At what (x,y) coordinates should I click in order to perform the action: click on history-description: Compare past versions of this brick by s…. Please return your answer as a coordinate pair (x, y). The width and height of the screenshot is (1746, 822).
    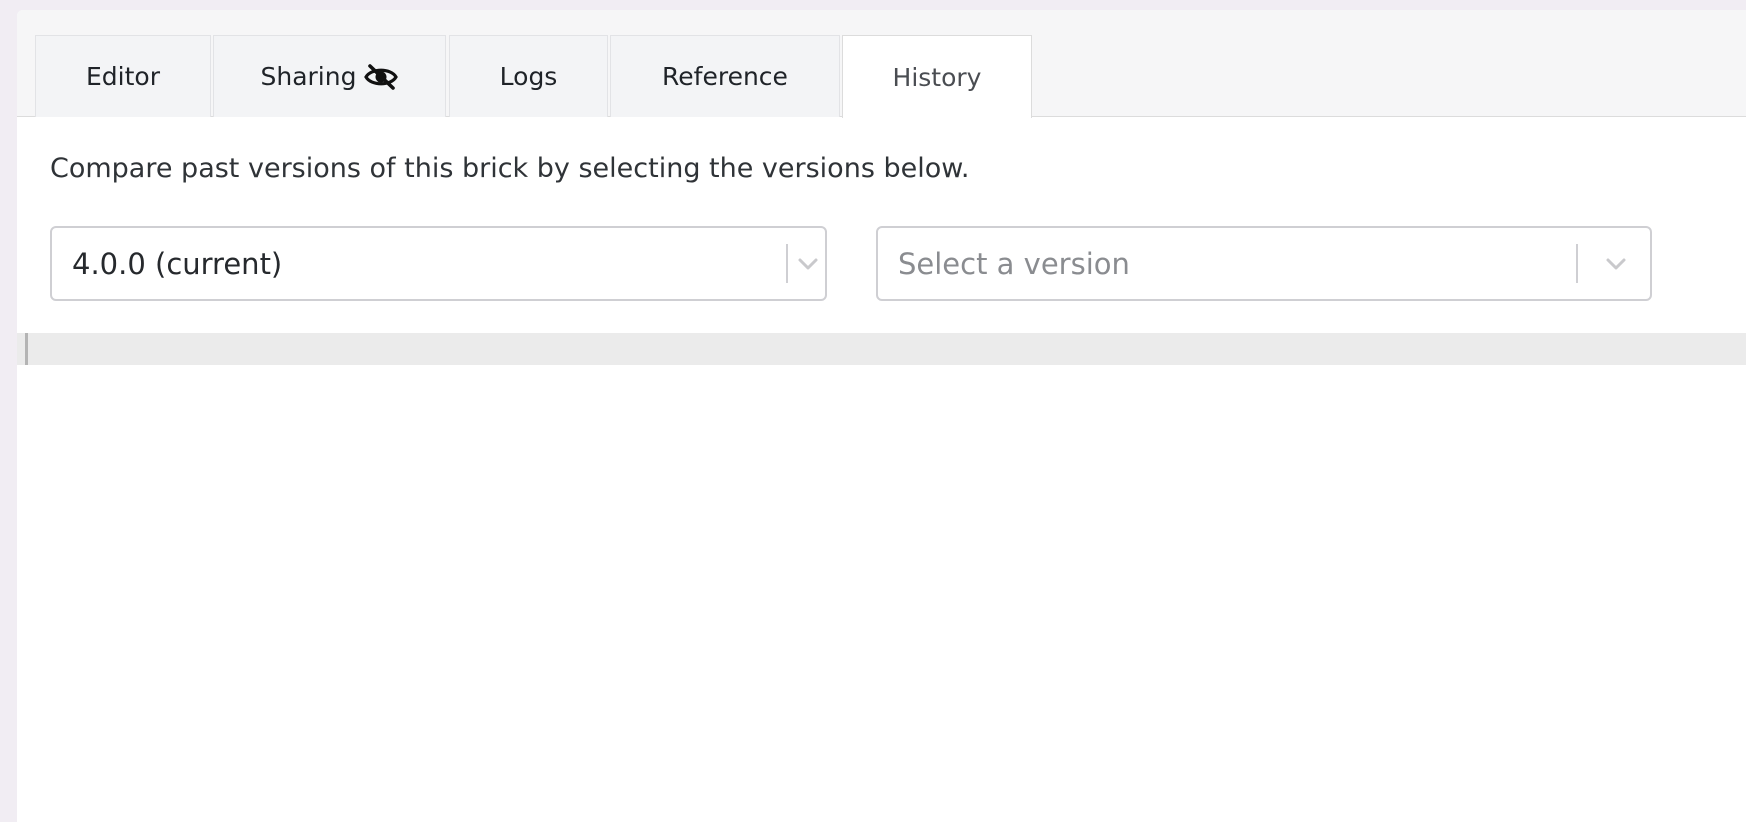
    Looking at the image, I should click on (510, 168).